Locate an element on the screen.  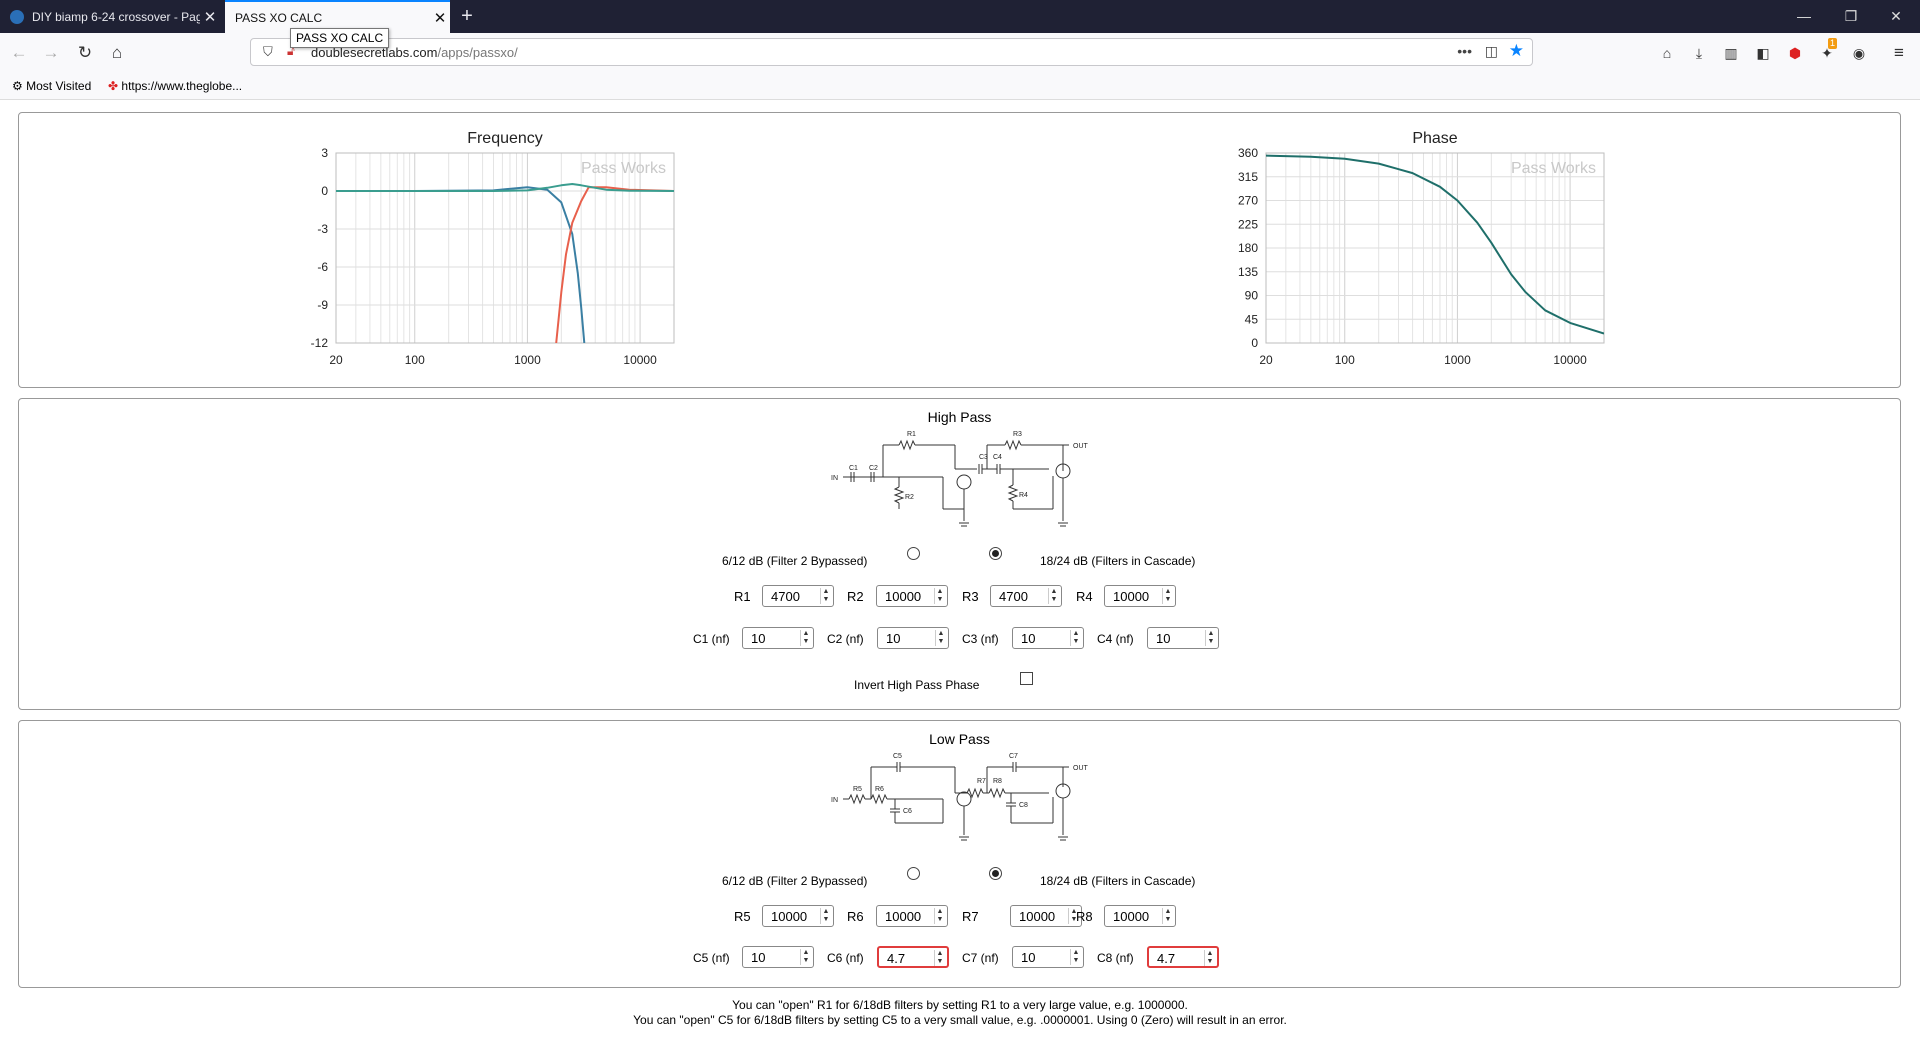
gear-icon: ⚙ is located at coordinates (17, 86).